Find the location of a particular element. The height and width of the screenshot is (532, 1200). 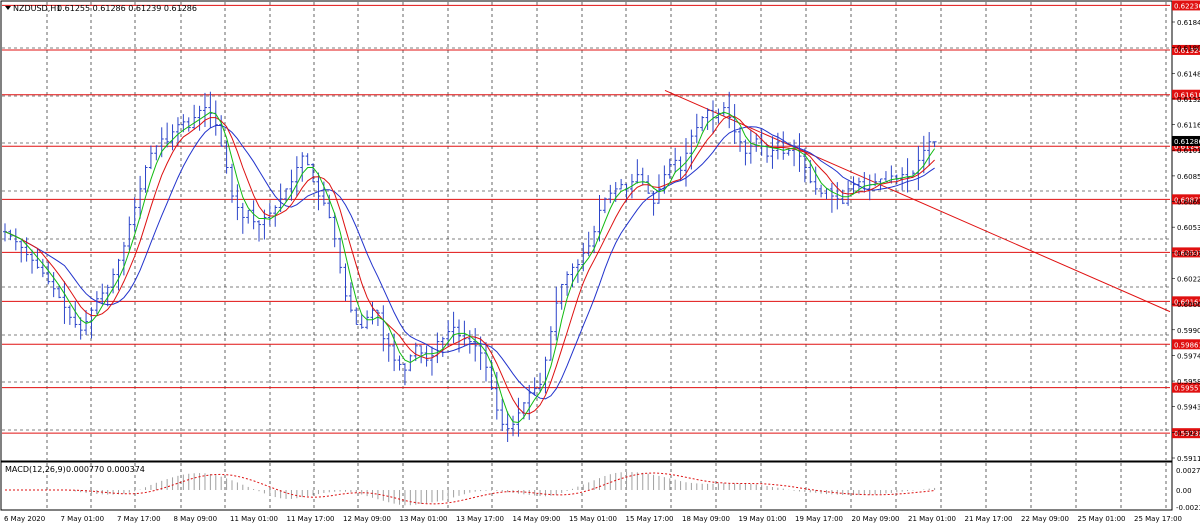

time-label-20: 25 May 17:00 is located at coordinates (1158, 519).